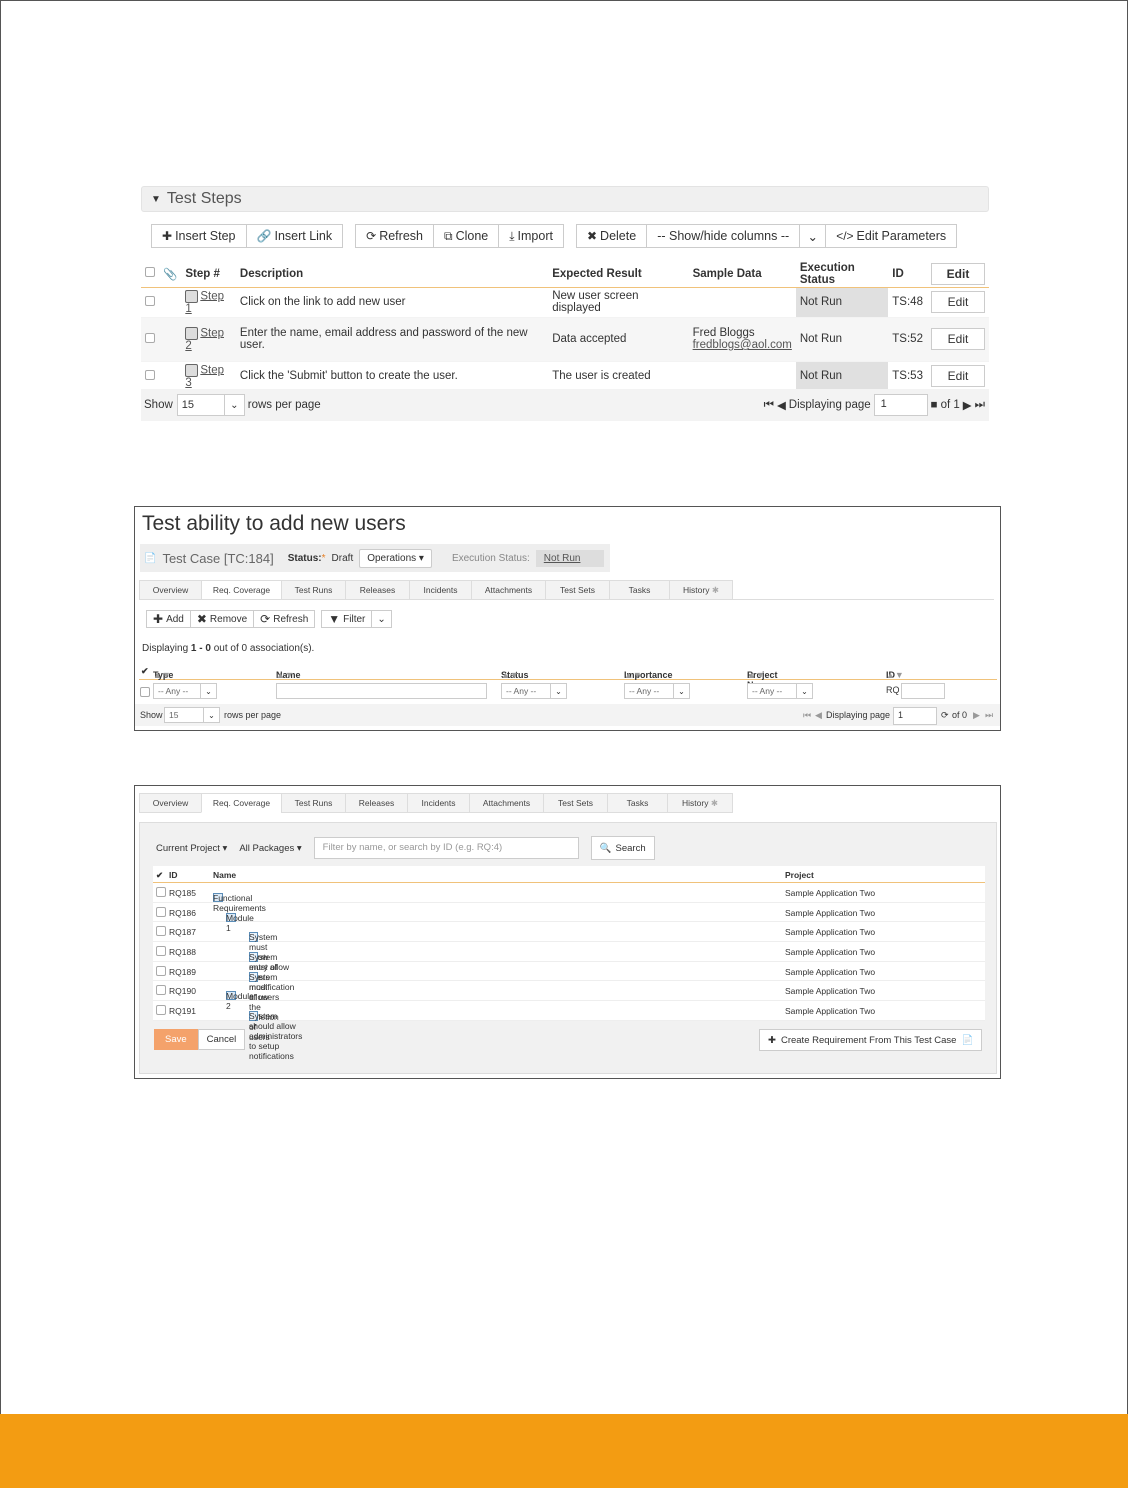 This screenshot has width=1128, height=1488. I want to click on displaying-prefix: Displaying, so click(165, 648).